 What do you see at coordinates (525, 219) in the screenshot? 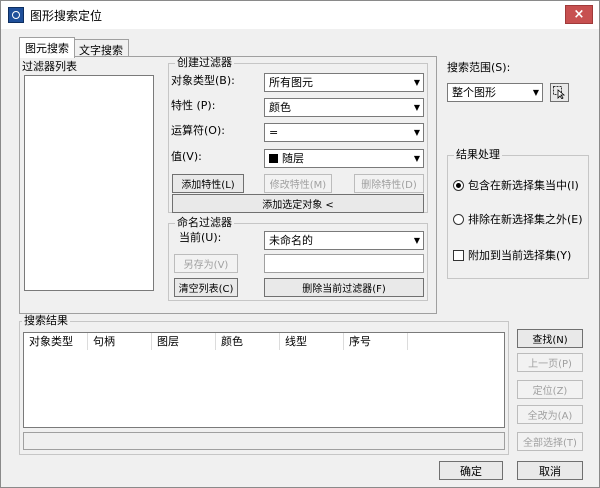
I see `exclude-option-label: 排除在新选择集之外(E)` at bounding box center [525, 219].